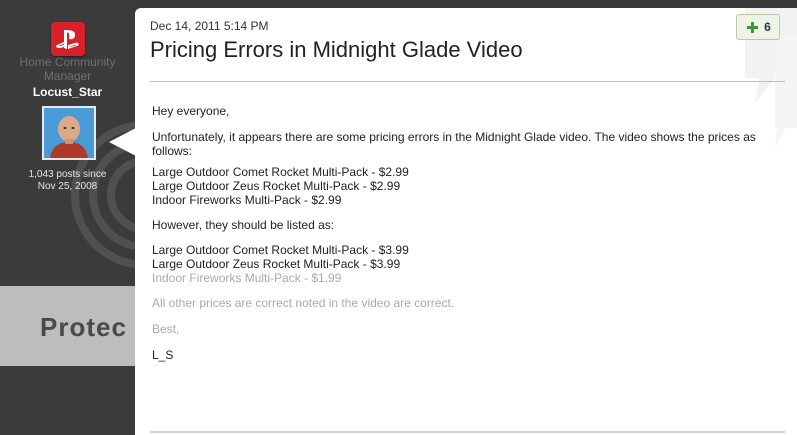 Image resolution: width=797 pixels, height=435 pixels. I want to click on kudos-button: 6, so click(758, 27).